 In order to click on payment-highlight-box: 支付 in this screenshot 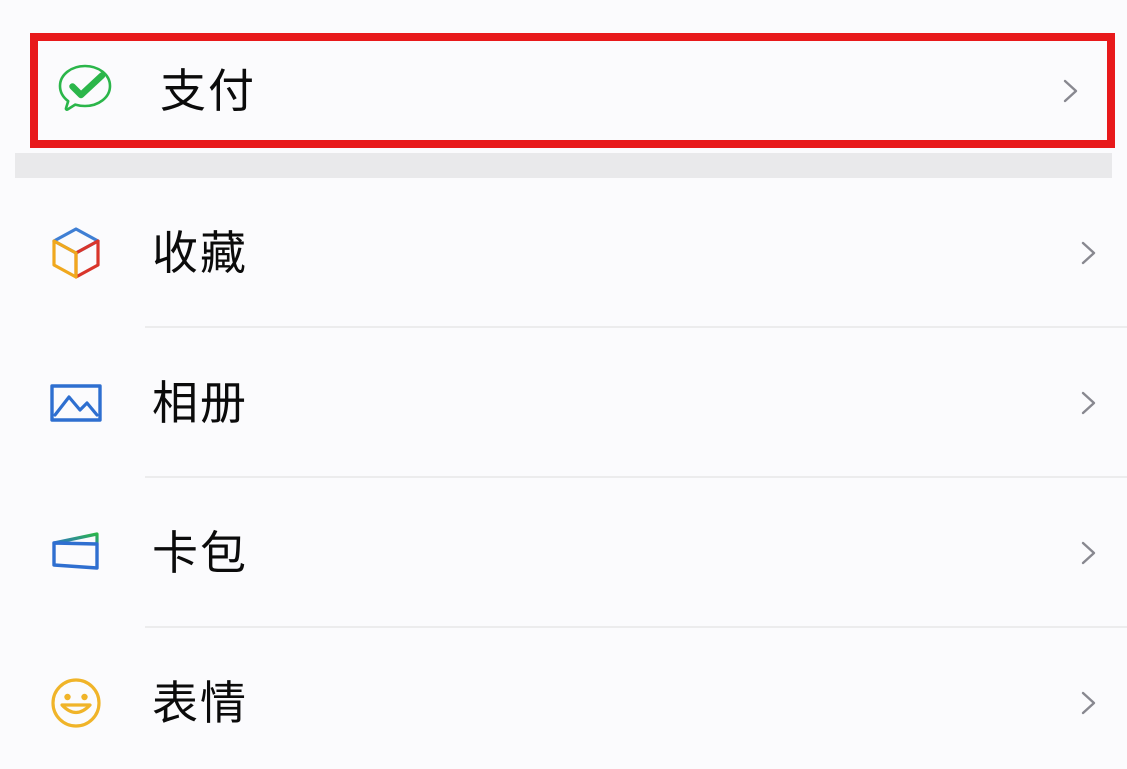, I will do `click(572, 90)`.